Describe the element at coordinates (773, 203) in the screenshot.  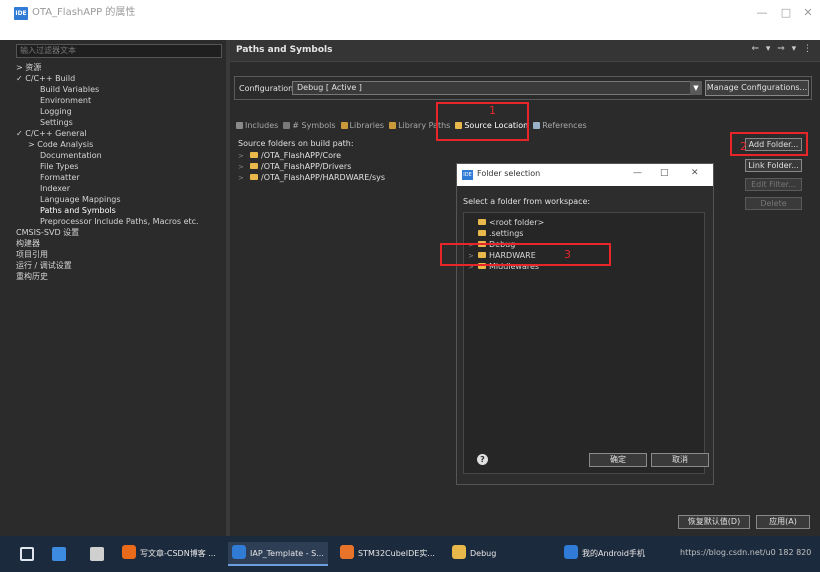
I see `delete-button: Delete` at that location.